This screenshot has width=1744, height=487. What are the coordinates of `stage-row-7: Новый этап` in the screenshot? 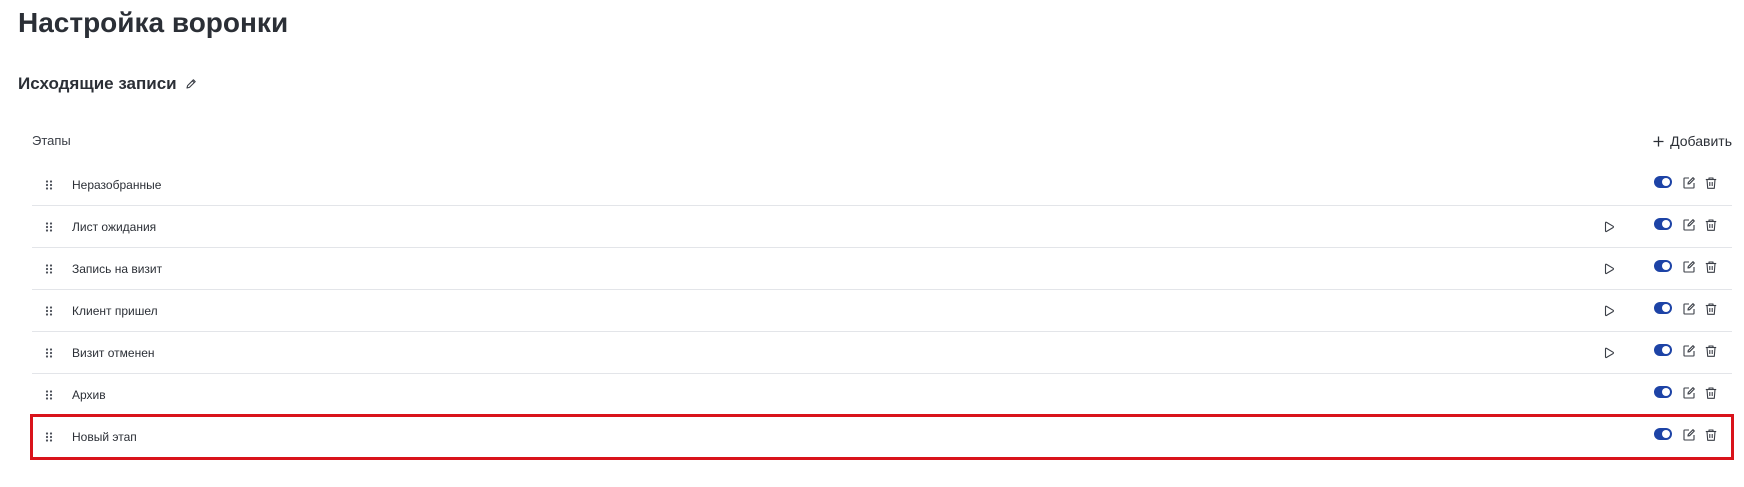 It's located at (882, 437).